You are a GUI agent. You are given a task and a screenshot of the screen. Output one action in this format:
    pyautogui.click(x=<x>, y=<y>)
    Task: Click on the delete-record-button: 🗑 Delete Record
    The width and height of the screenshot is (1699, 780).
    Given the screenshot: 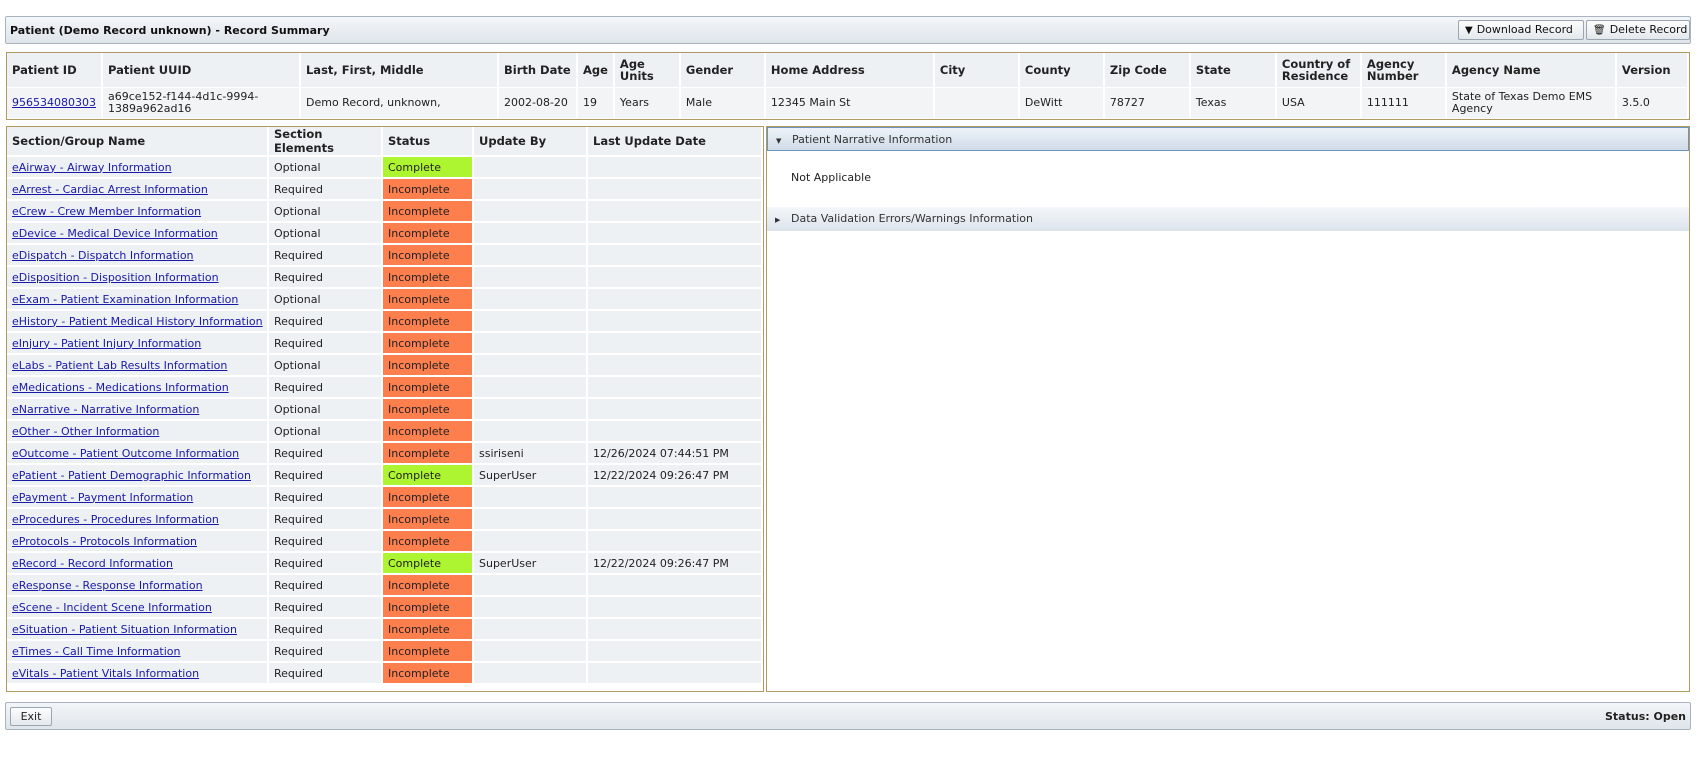 What is the action you would take?
    pyautogui.click(x=1638, y=30)
    